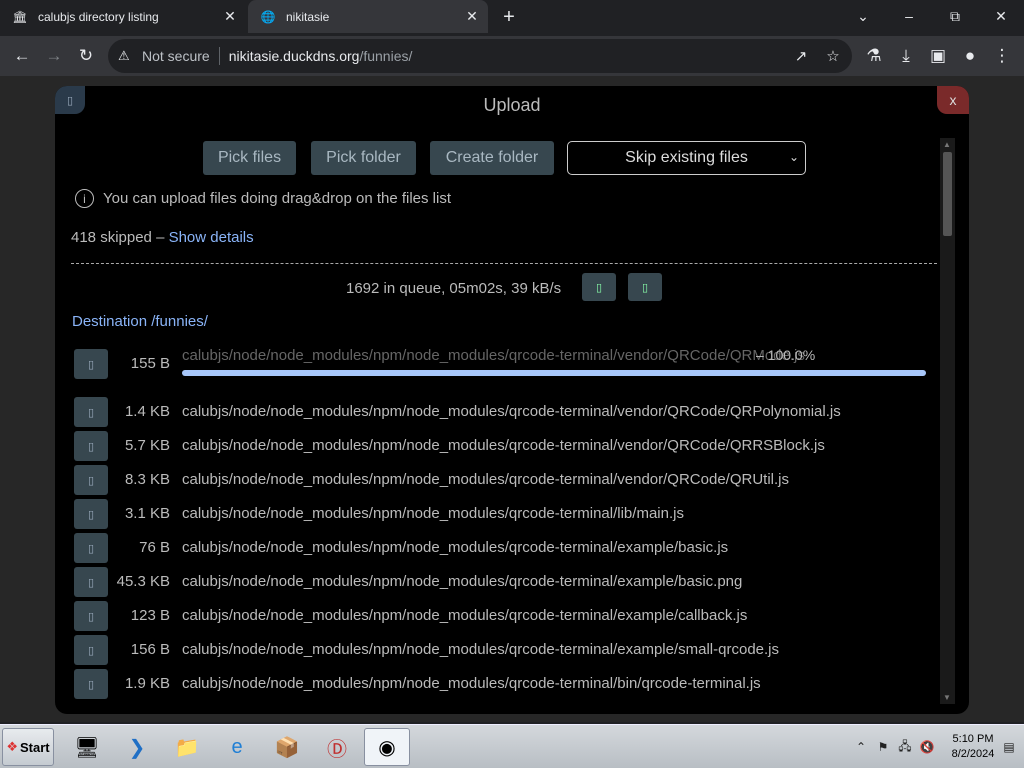  Describe the element at coordinates (1010, 747) in the screenshot. I see `show-desktop-icon: ▤` at that location.